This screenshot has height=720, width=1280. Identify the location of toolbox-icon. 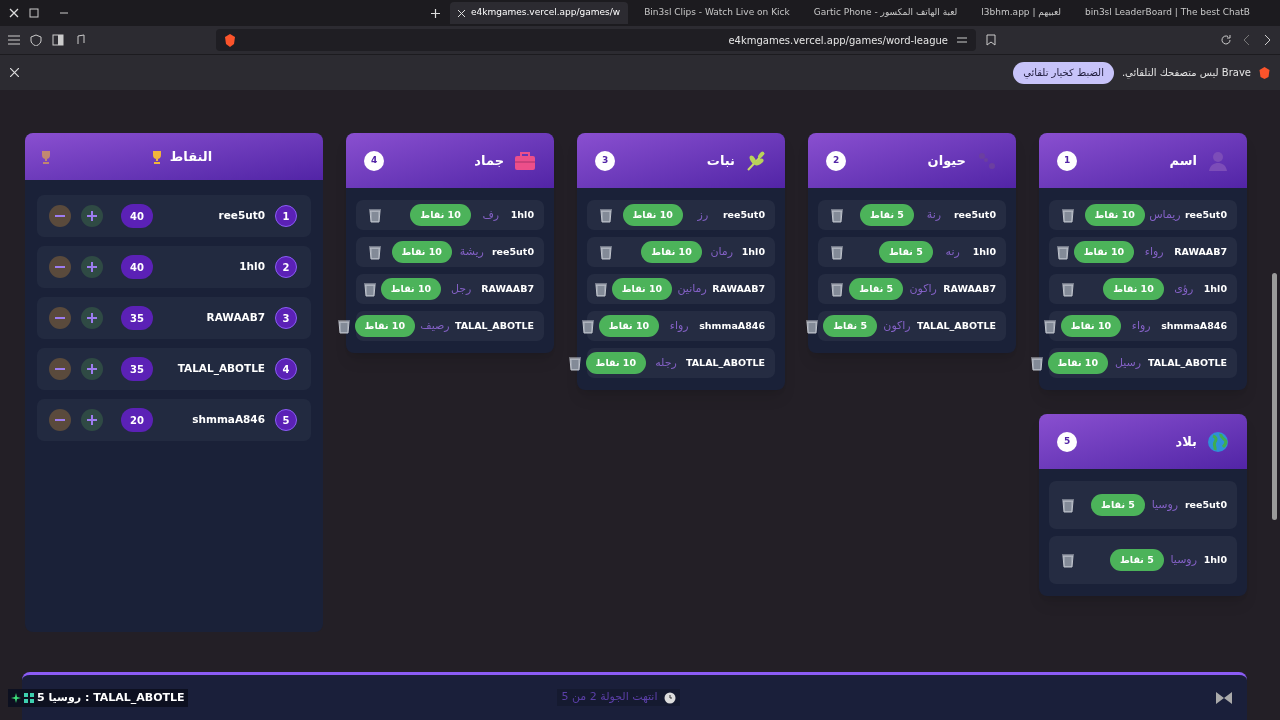
(525, 160).